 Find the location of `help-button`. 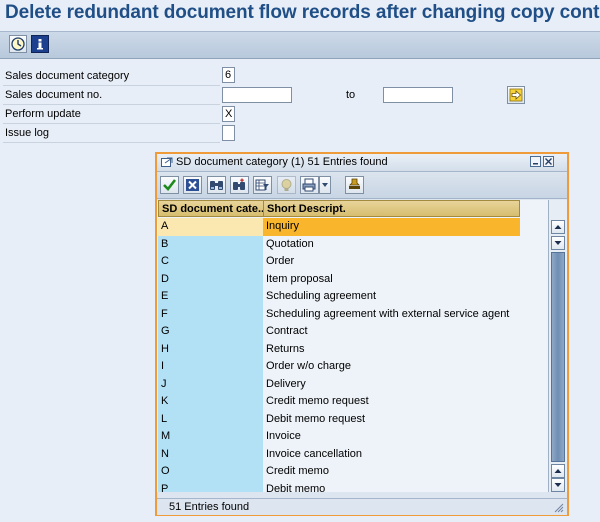

help-button is located at coordinates (286, 185).